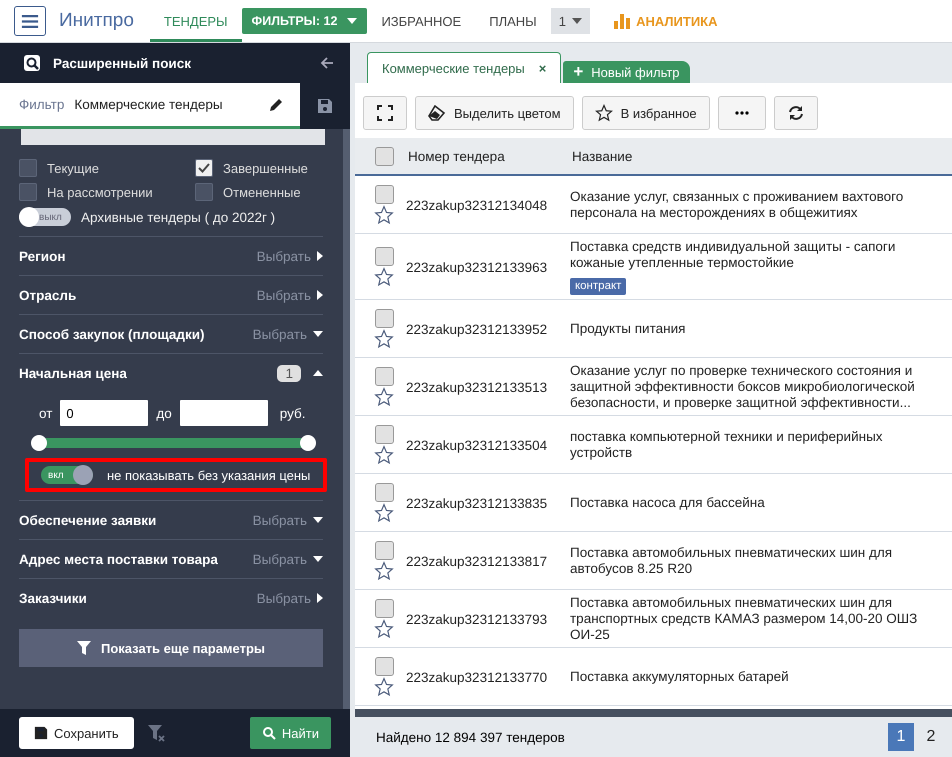 Image resolution: width=952 pixels, height=757 pixels. What do you see at coordinates (107, 192) in the screenshot?
I see `status-checkbox: На рассмотрении` at bounding box center [107, 192].